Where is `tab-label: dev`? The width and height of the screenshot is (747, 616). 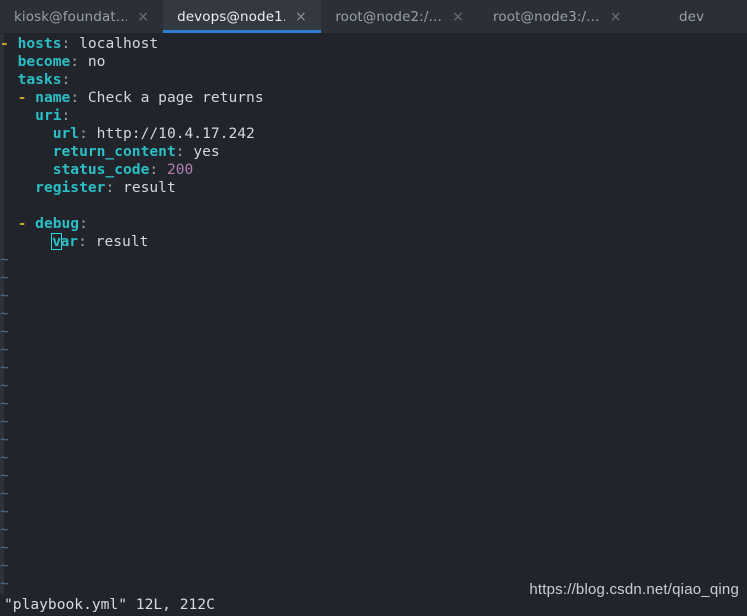 tab-label: dev is located at coordinates (692, 16).